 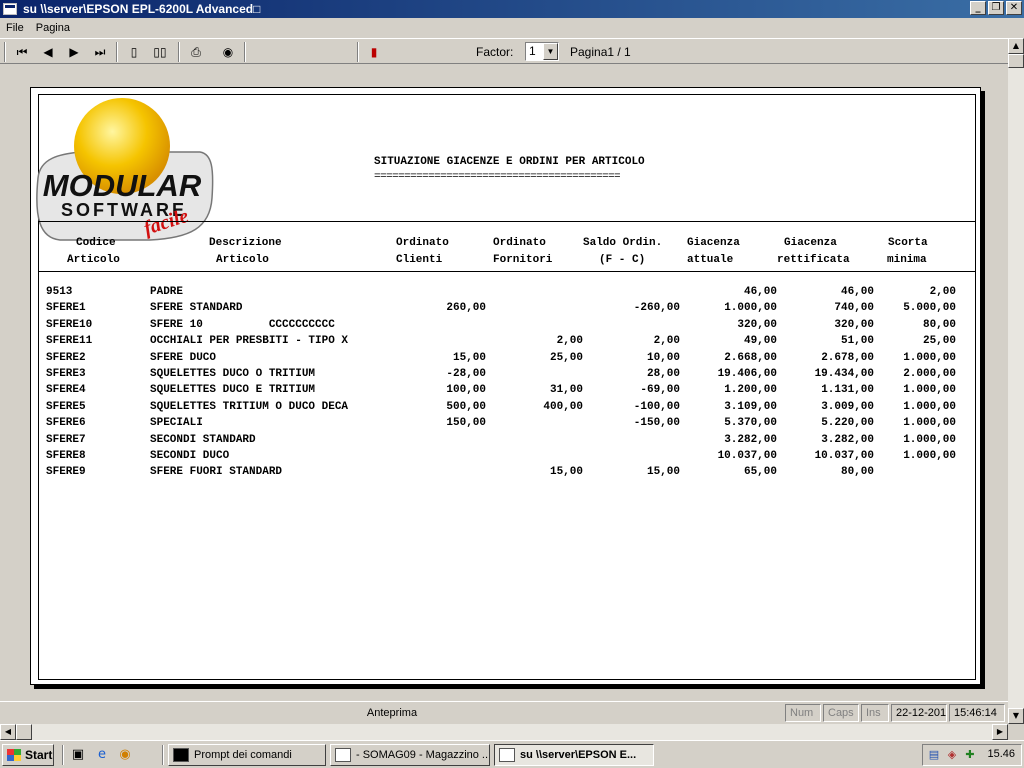 I want to click on windows-flag-icon, so click(x=14, y=755).